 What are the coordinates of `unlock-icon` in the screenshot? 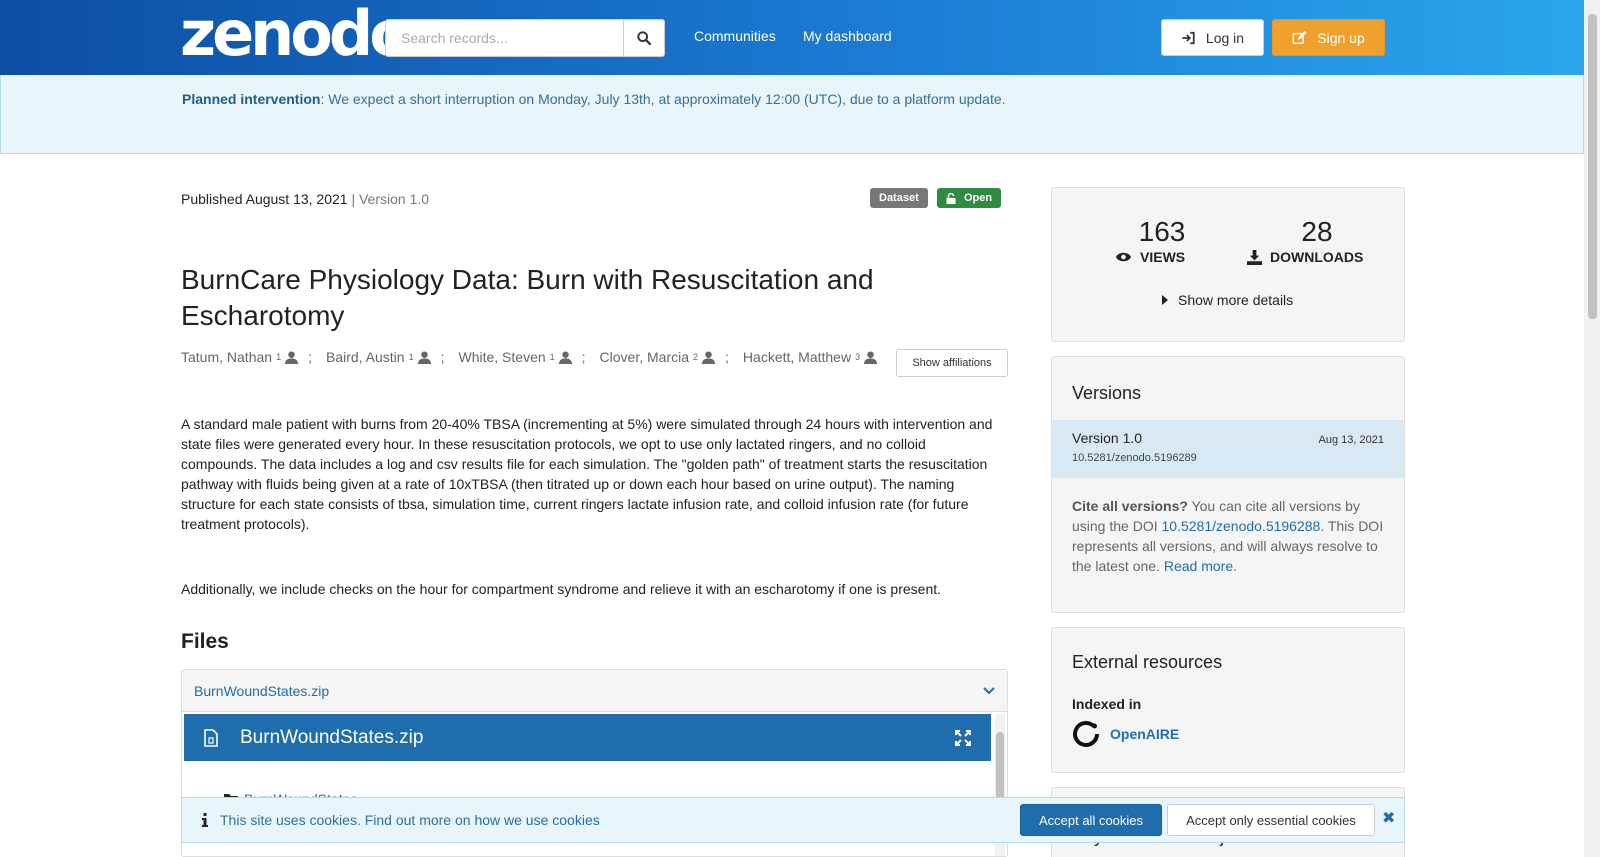 It's located at (951, 198).